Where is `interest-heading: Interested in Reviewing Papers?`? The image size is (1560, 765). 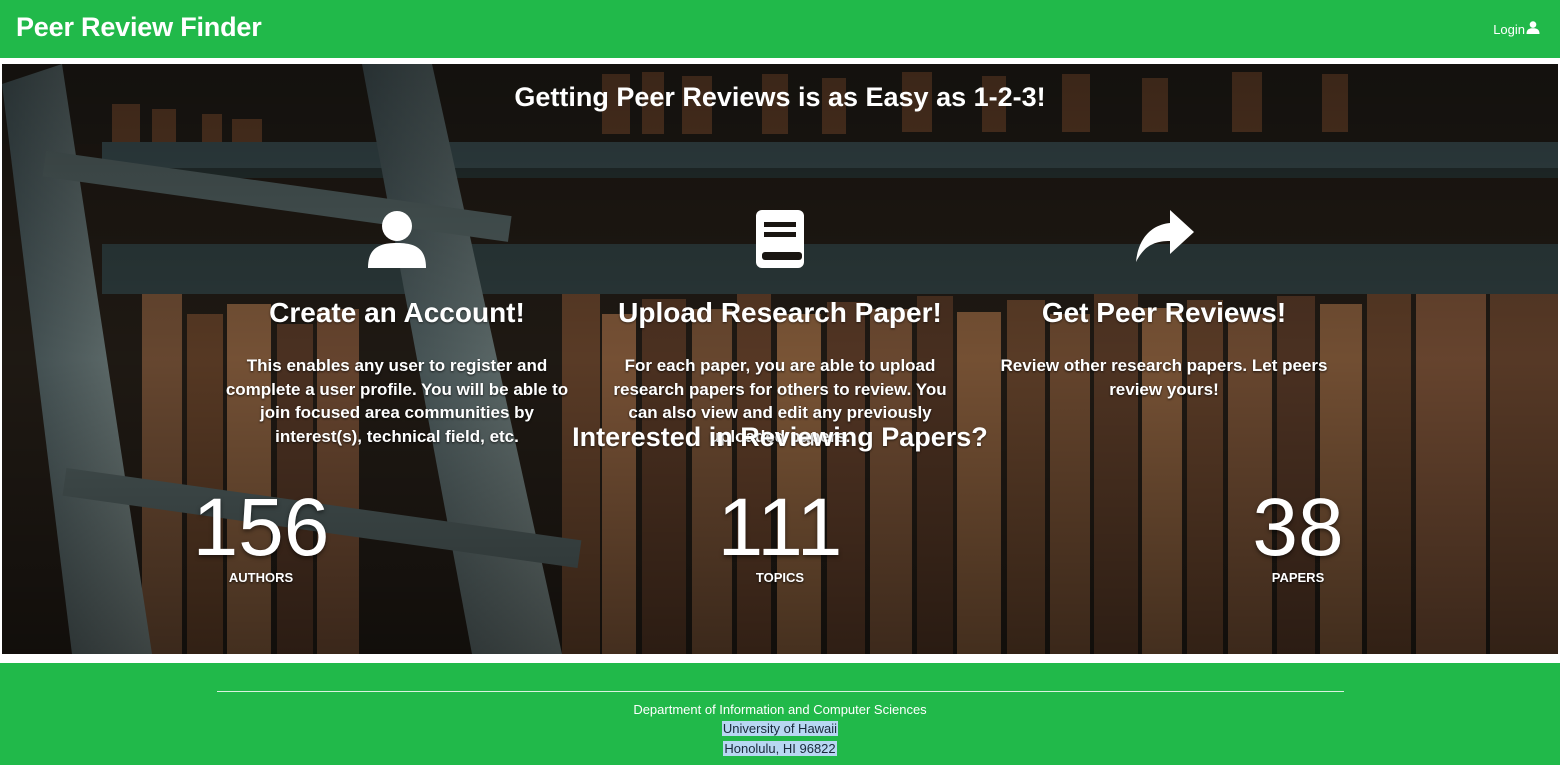
interest-heading: Interested in Reviewing Papers? is located at coordinates (780, 437).